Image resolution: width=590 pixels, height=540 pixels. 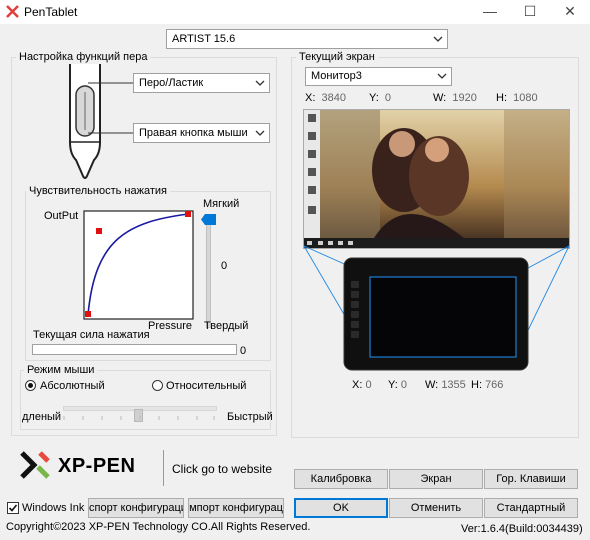 What do you see at coordinates (35, 465) in the screenshot?
I see `xp-pen-logo-icon` at bounding box center [35, 465].